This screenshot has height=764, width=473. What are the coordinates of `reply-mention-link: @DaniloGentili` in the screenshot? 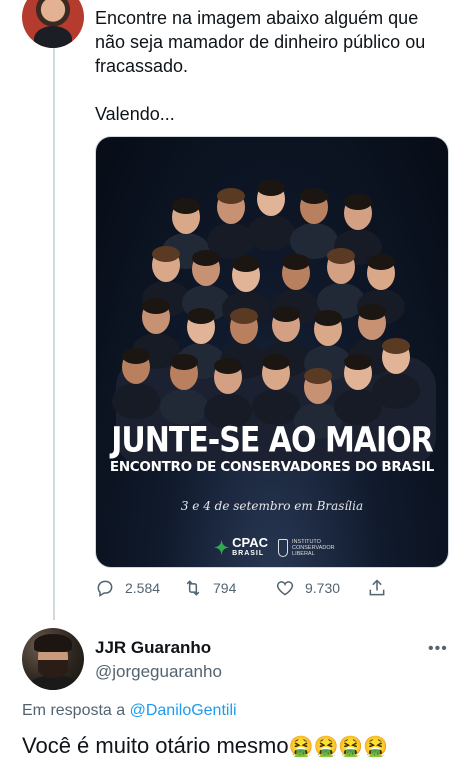 It's located at (183, 710).